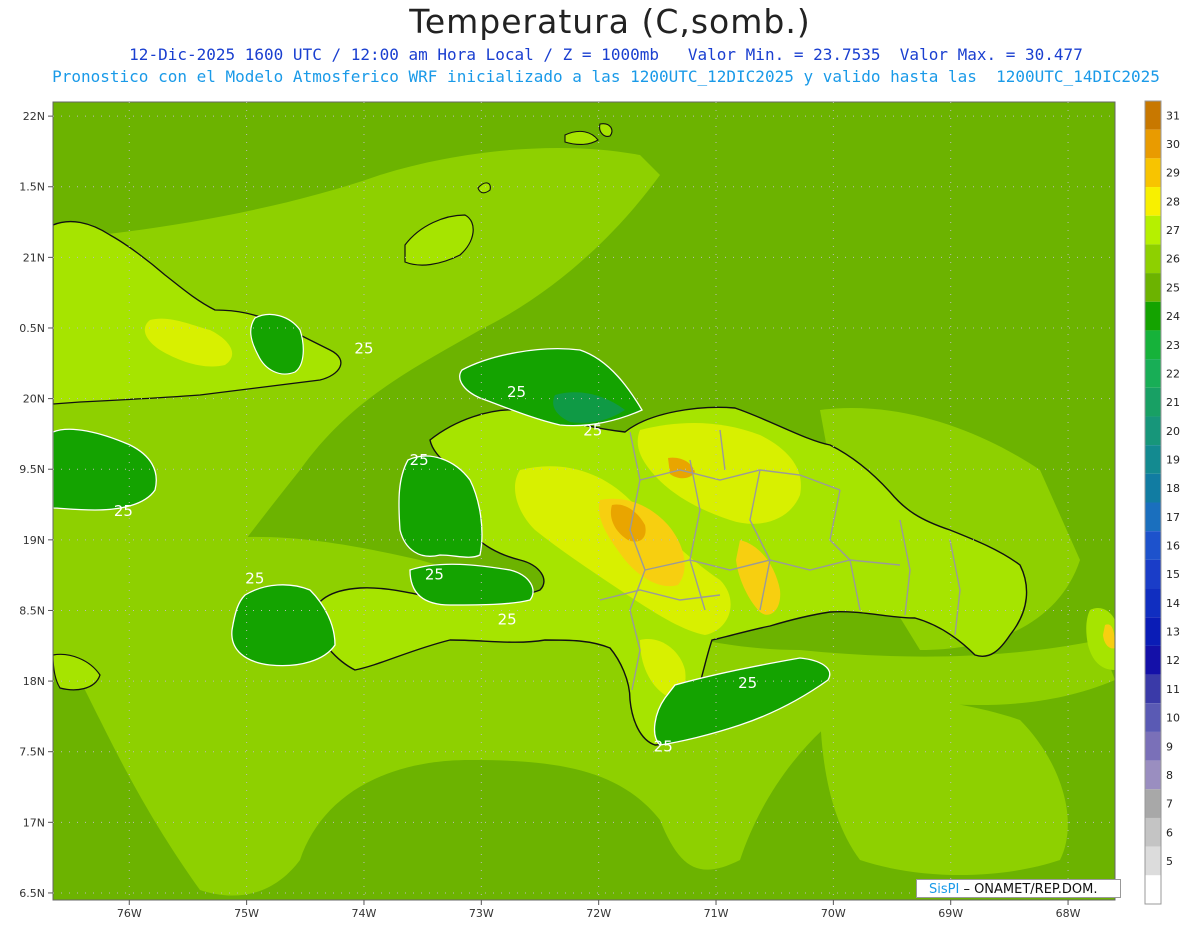 This screenshot has height=927, width=1200. What do you see at coordinates (1173, 546) in the screenshot?
I see `legend-label: 16` at bounding box center [1173, 546].